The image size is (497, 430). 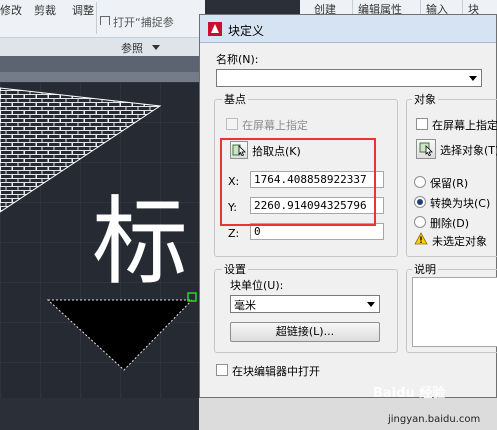 What do you see at coordinates (215, 29) in the screenshot?
I see `autocad-icon` at bounding box center [215, 29].